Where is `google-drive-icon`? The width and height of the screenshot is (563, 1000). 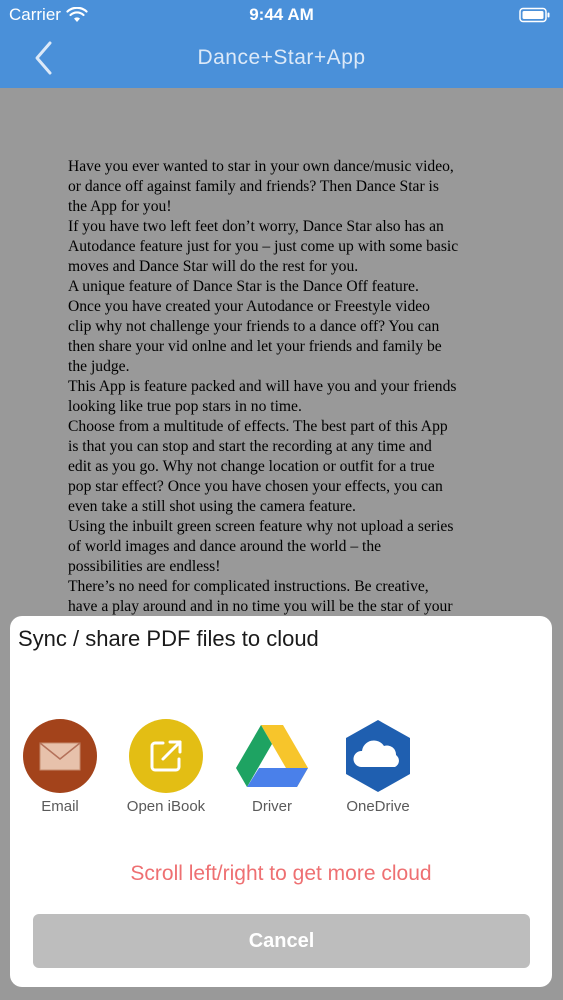
google-drive-icon is located at coordinates (272, 756).